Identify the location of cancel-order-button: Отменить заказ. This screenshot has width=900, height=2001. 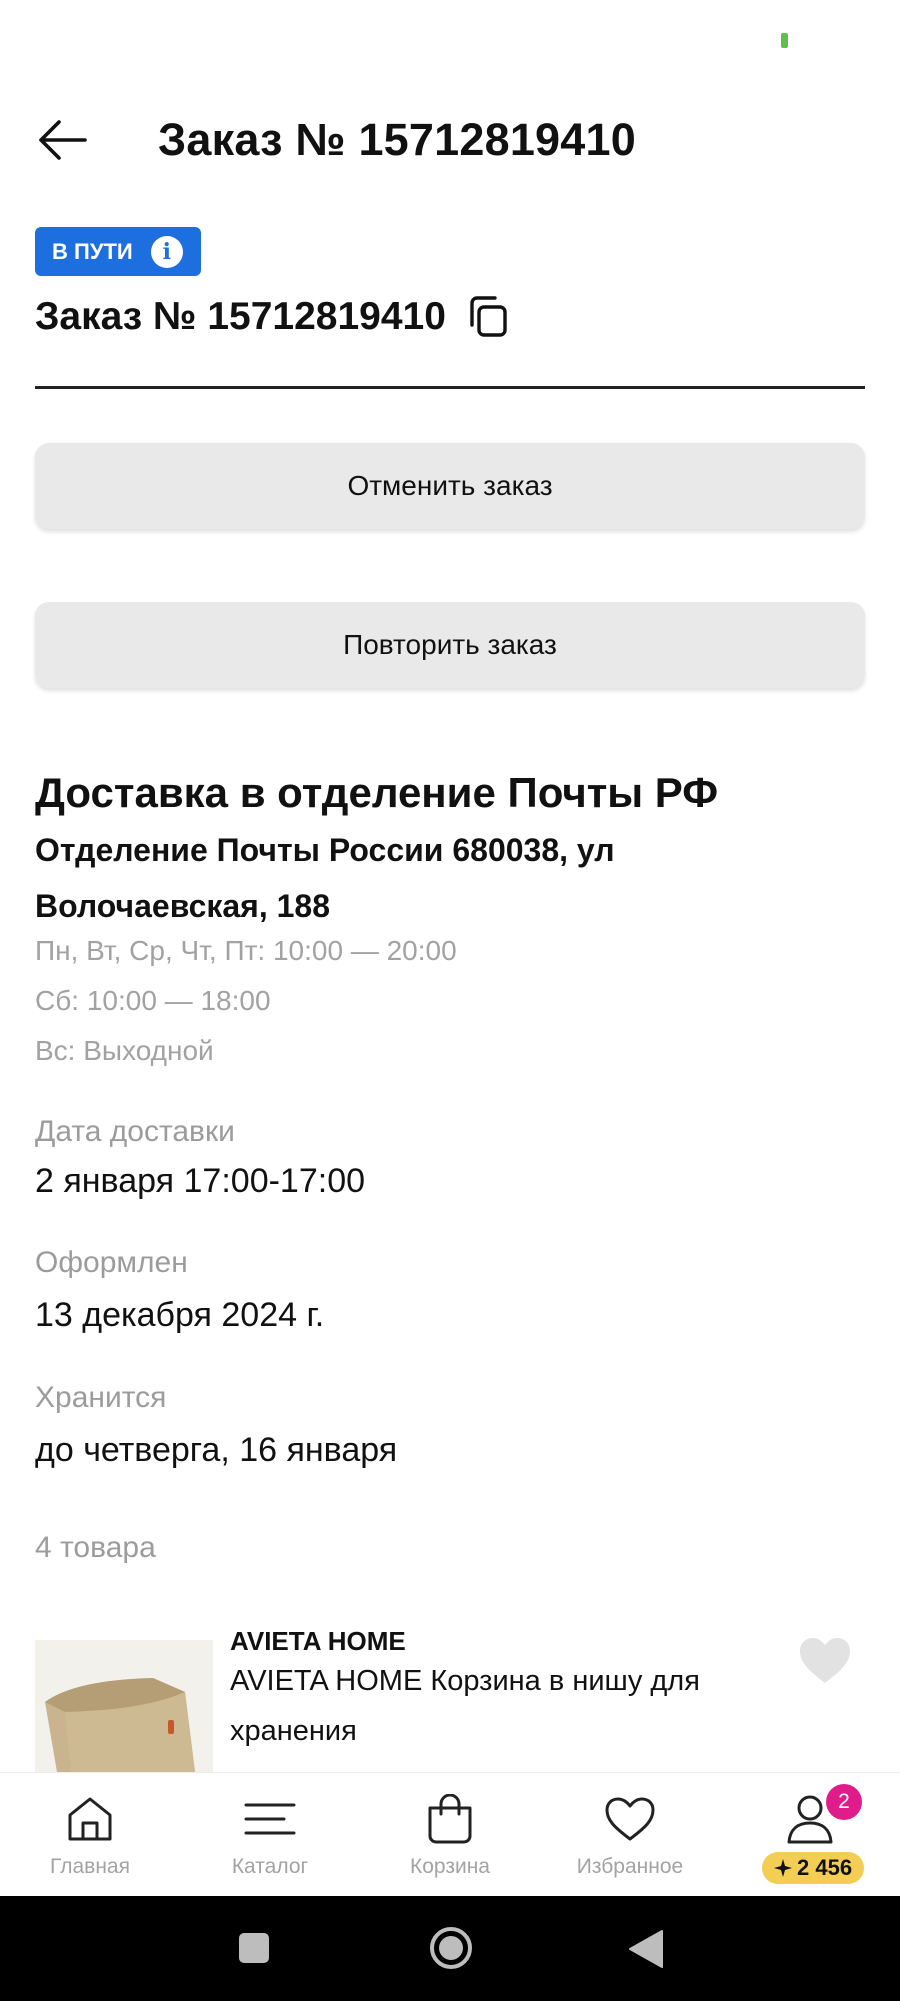
(450, 486).